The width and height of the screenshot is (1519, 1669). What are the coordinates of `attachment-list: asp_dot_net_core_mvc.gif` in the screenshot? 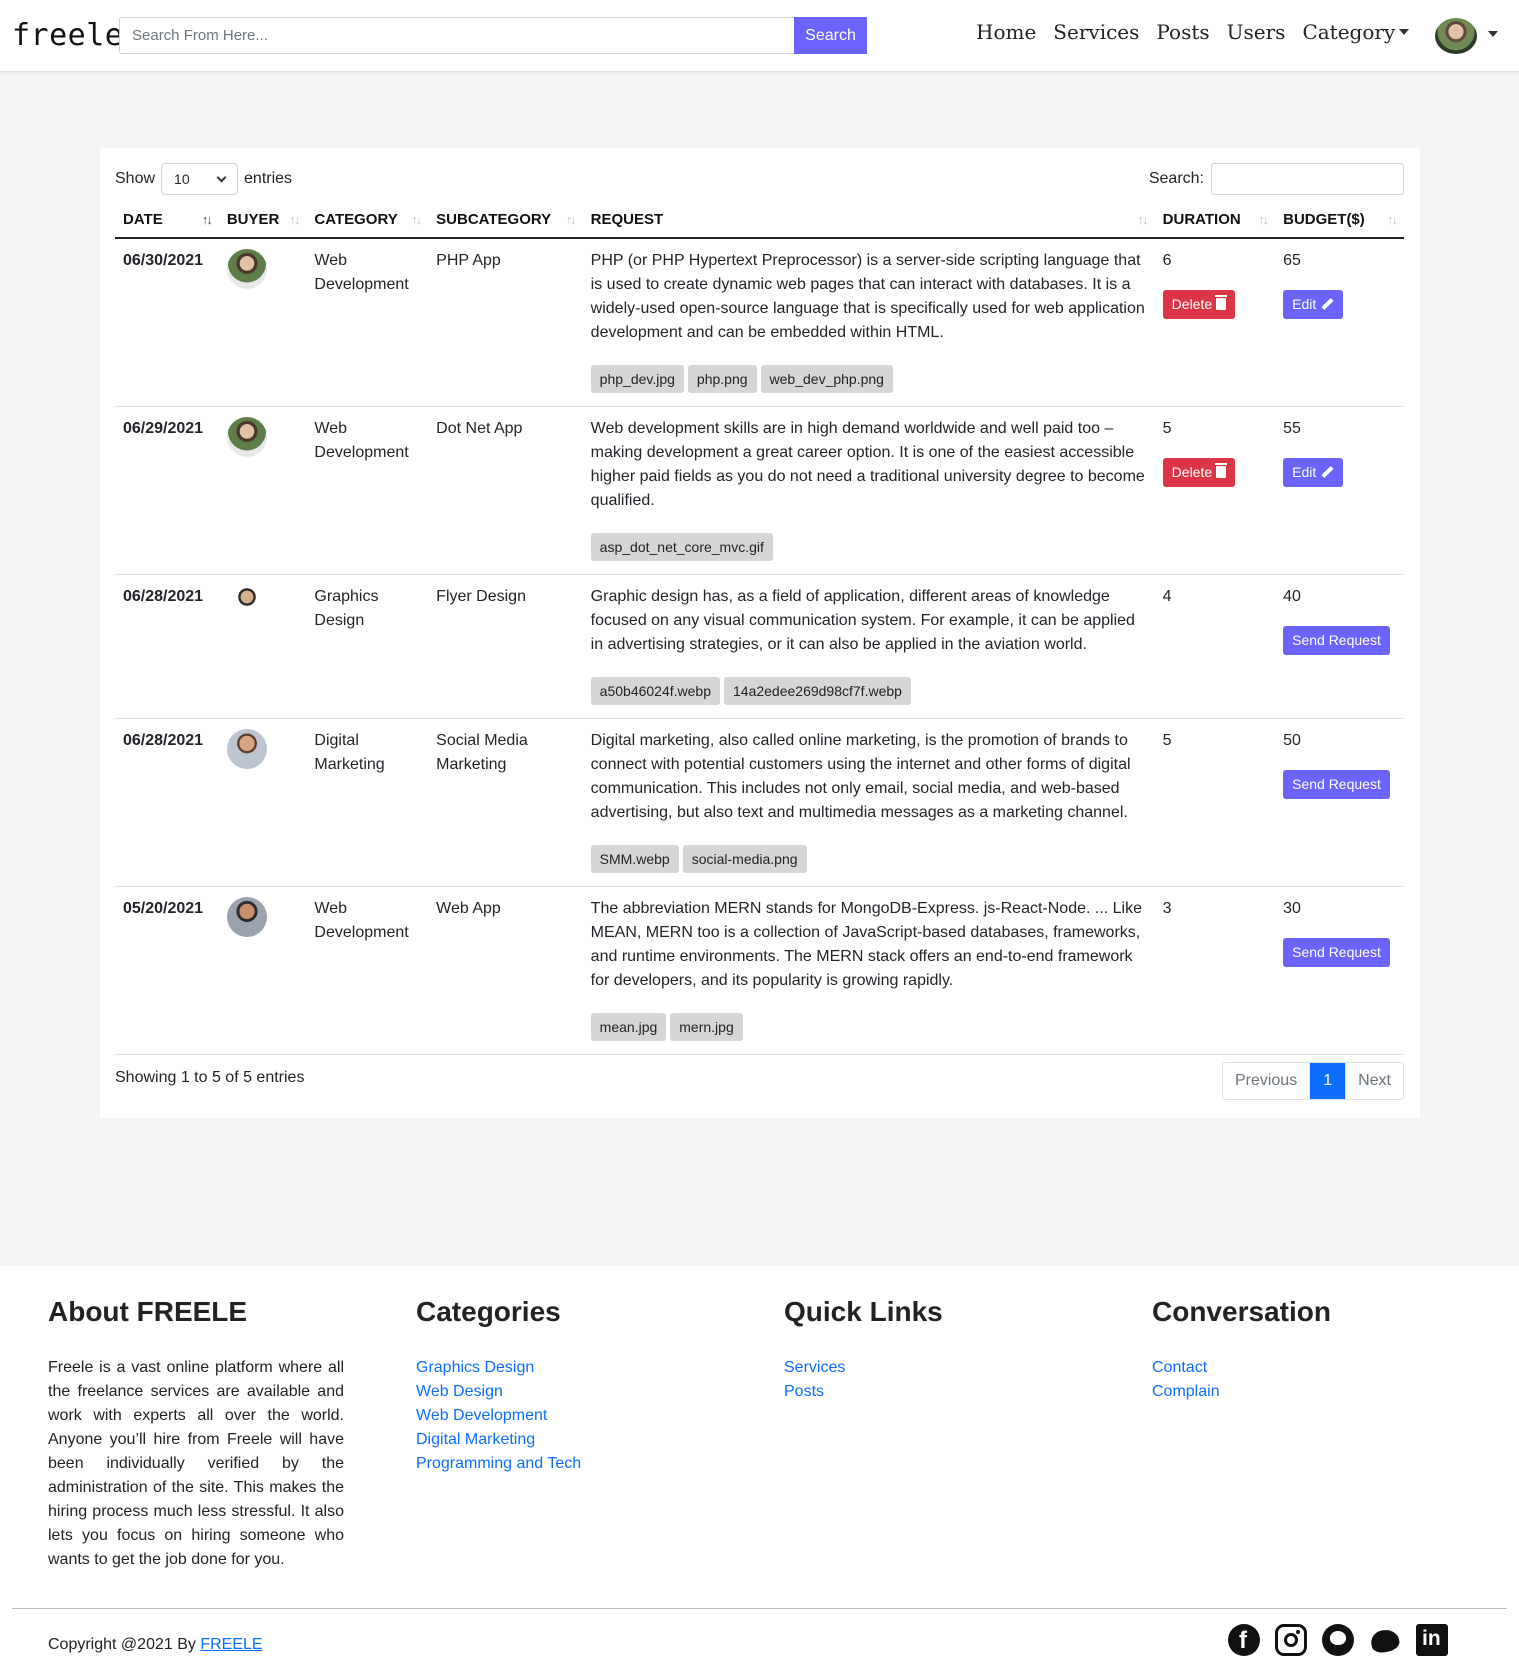 It's located at (868, 547).